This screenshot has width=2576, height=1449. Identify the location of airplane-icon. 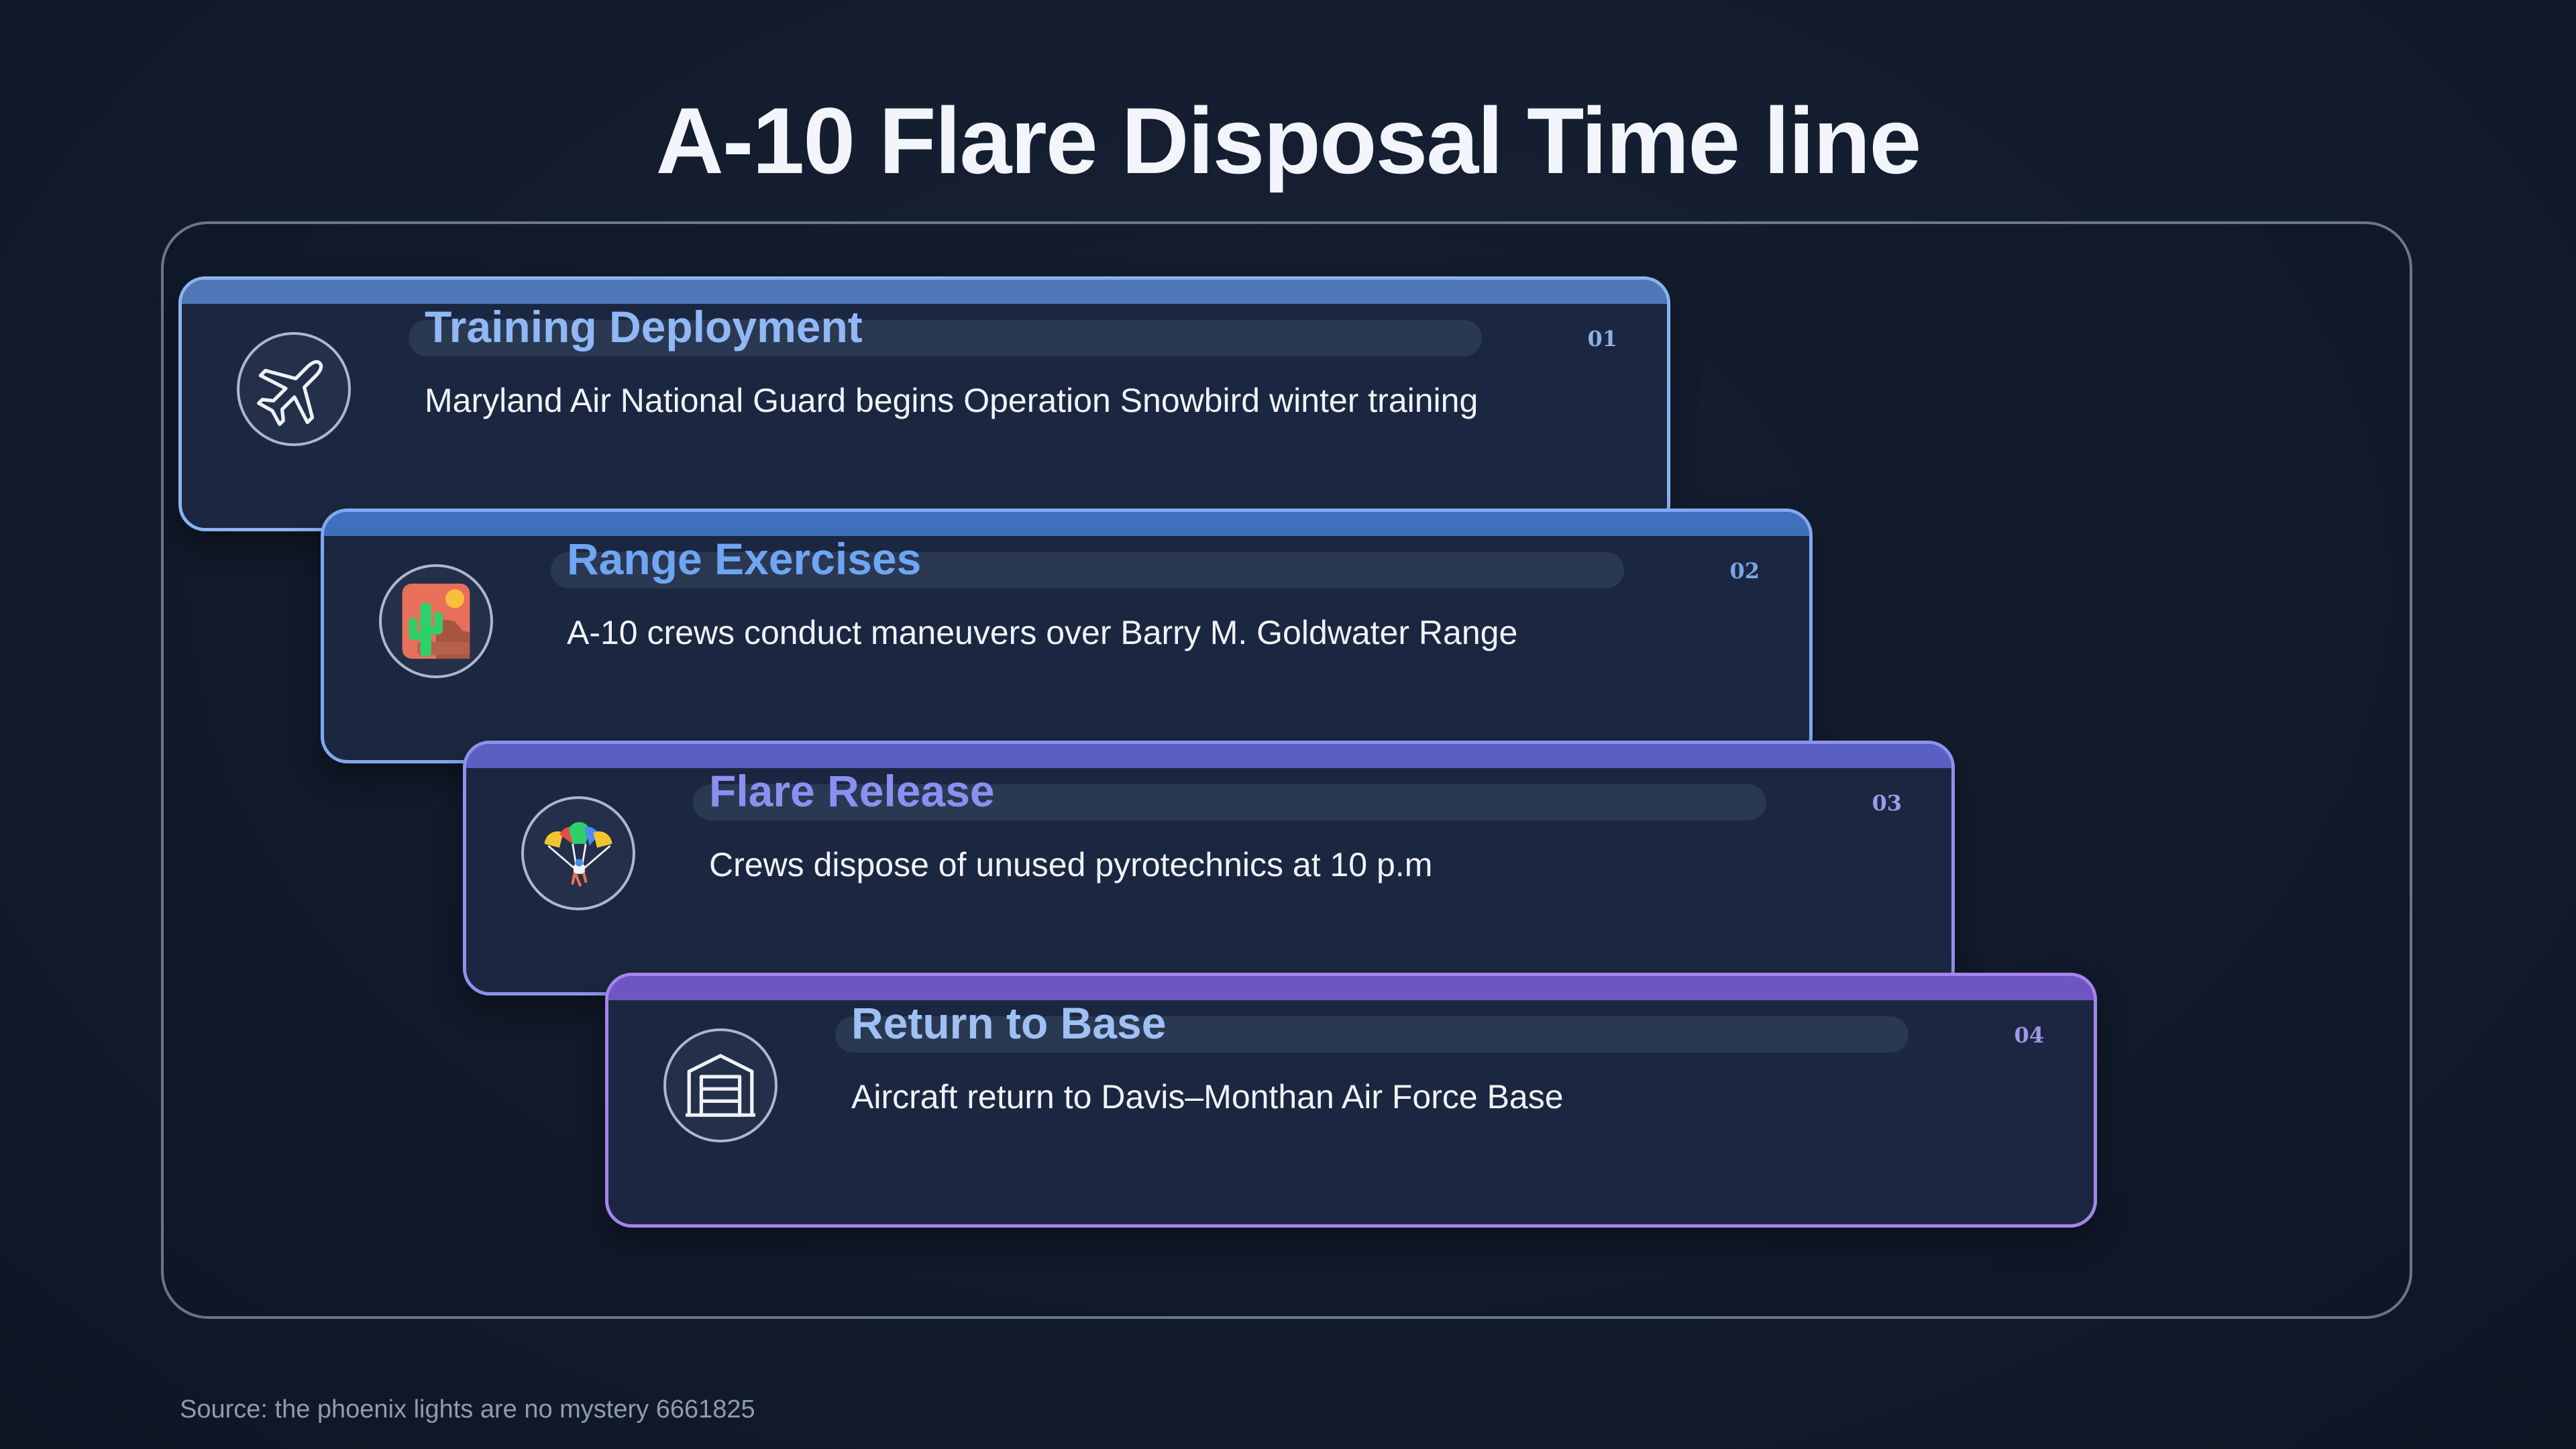
(294, 389).